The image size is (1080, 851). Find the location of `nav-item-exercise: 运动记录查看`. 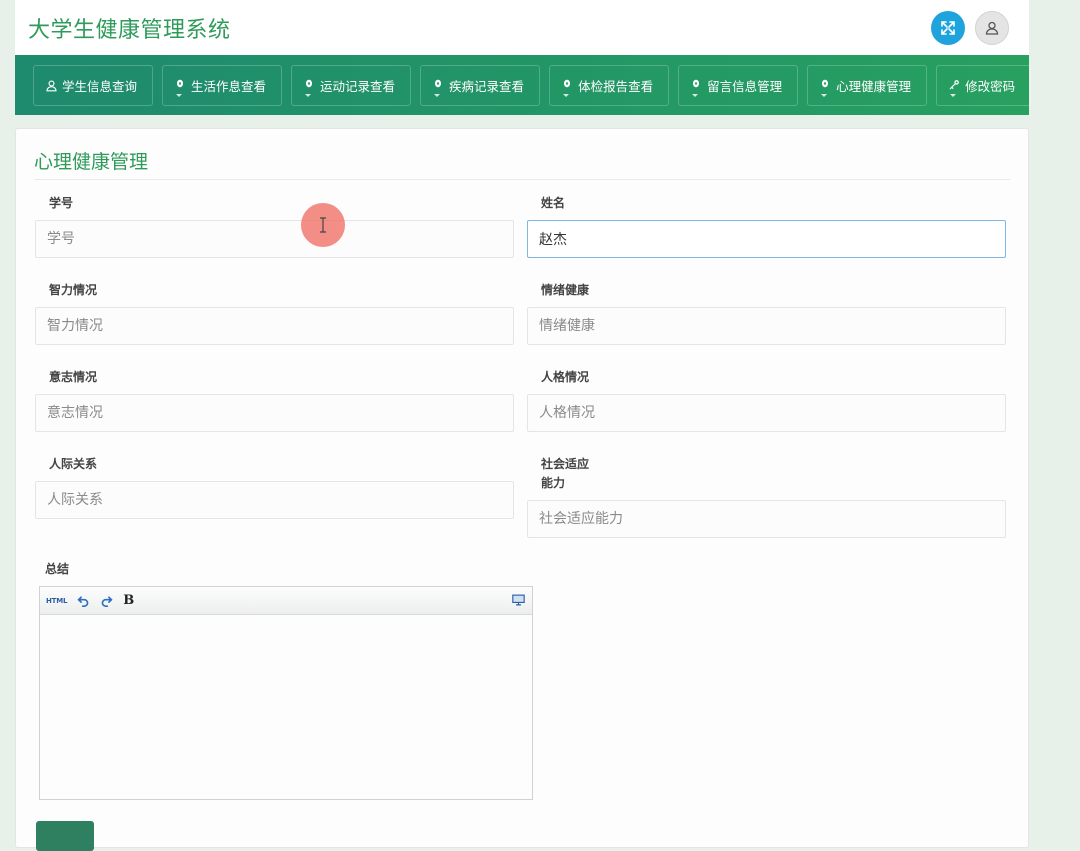

nav-item-exercise: 运动记录查看 is located at coordinates (351, 85).